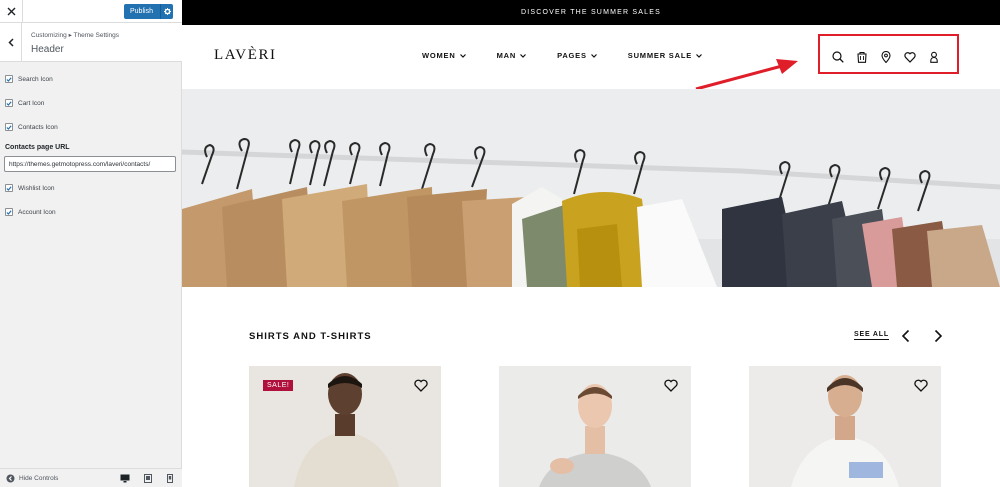  What do you see at coordinates (591, 12) in the screenshot?
I see `announcement-bar: DISCOVER THE SUMMER SALES` at bounding box center [591, 12].